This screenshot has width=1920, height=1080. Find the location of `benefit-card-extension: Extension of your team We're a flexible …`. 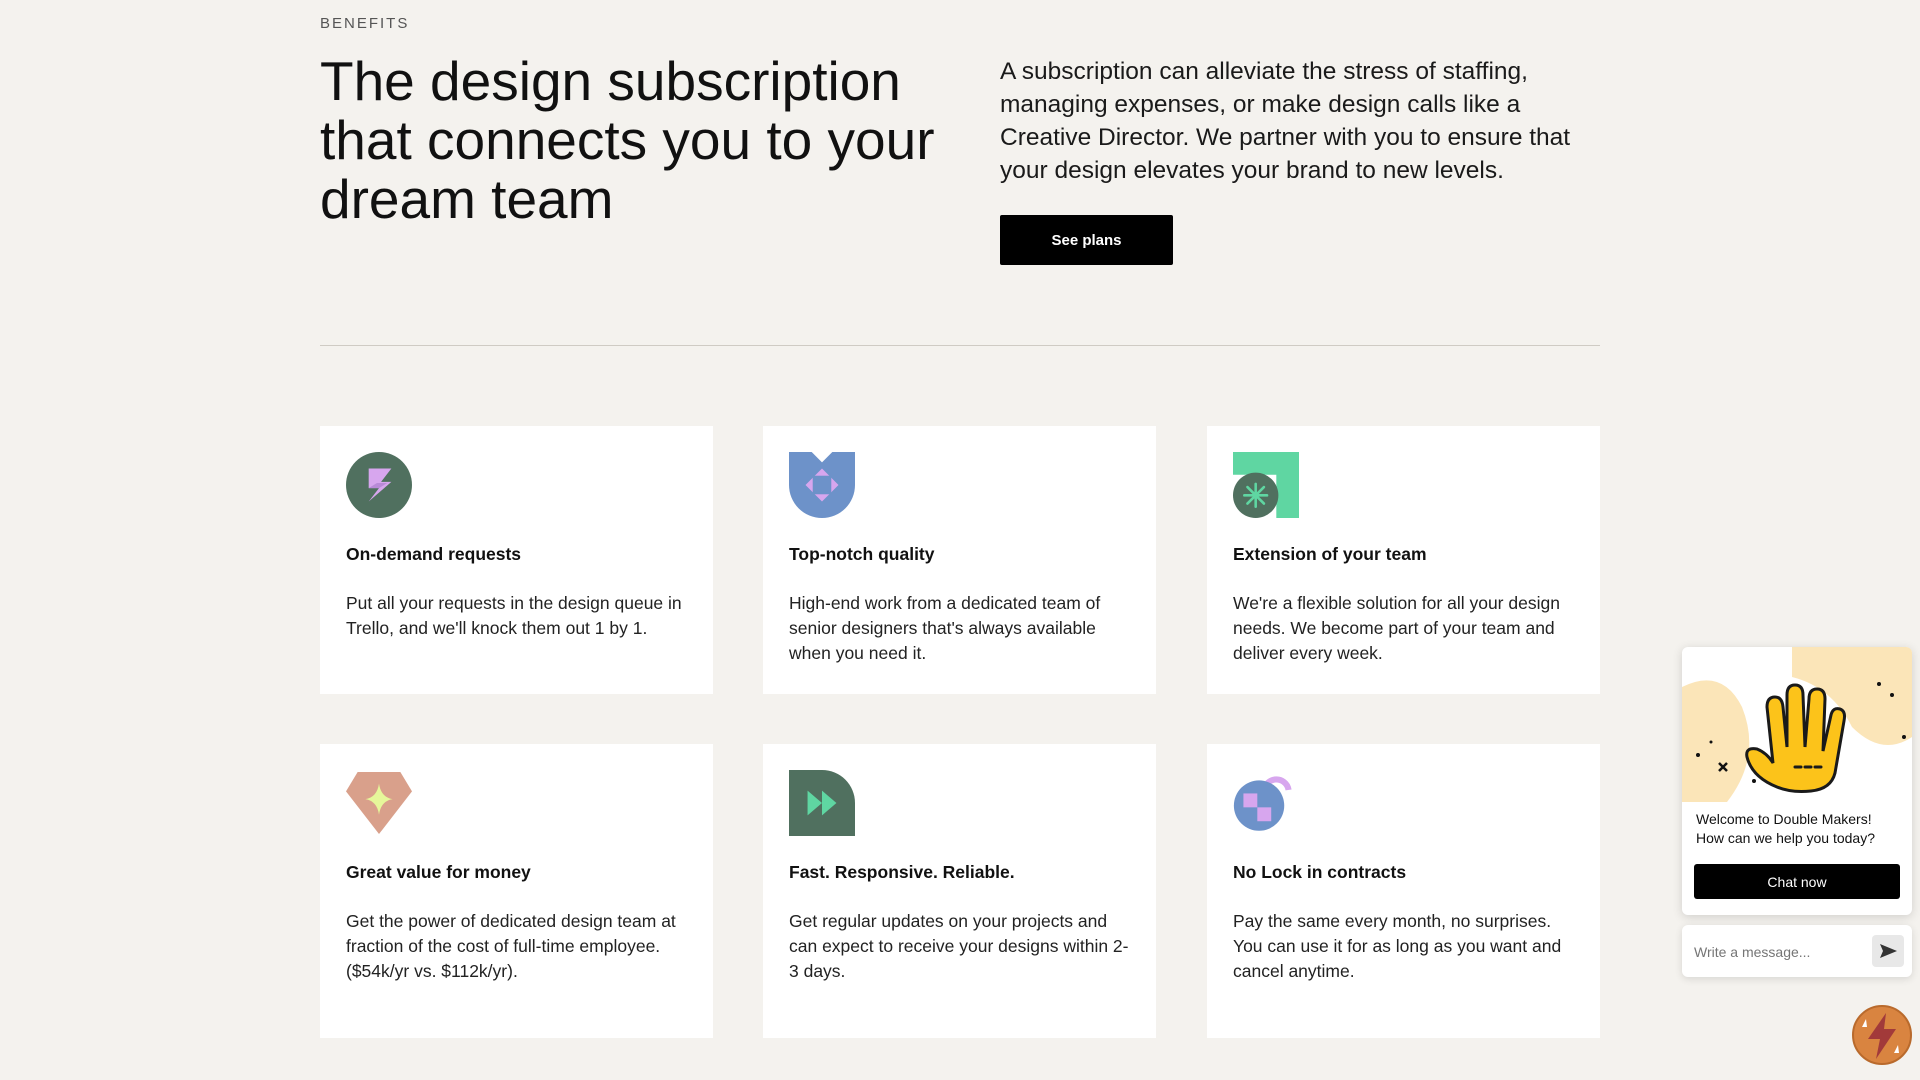

benefit-card-extension: Extension of your team We're a flexible … is located at coordinates (1403, 560).